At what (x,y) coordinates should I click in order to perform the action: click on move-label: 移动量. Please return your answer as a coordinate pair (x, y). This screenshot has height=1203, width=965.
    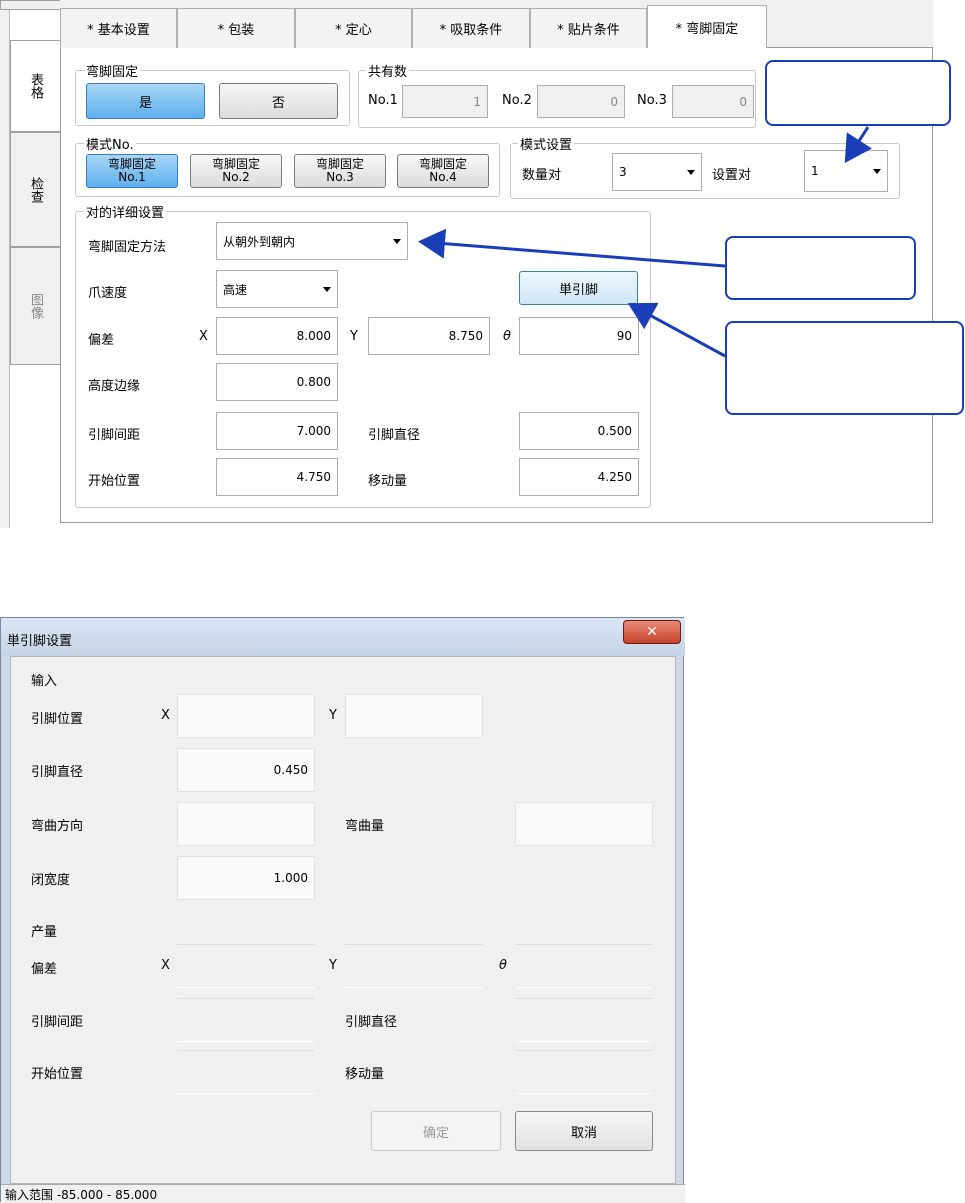
    Looking at the image, I should click on (388, 481).